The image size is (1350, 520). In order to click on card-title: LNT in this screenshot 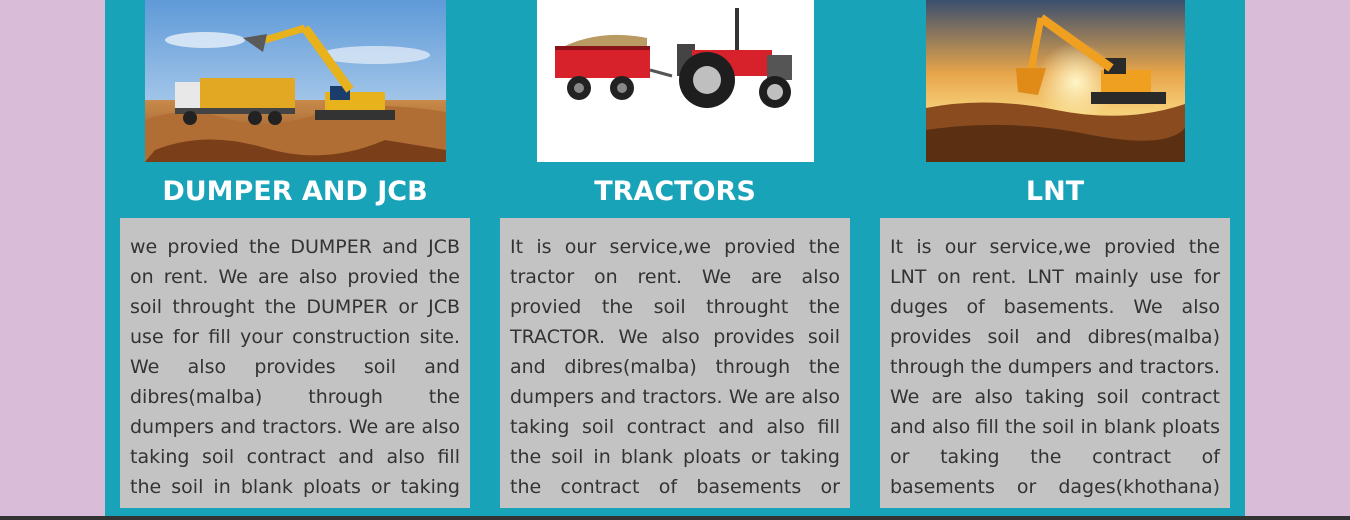, I will do `click(1055, 191)`.